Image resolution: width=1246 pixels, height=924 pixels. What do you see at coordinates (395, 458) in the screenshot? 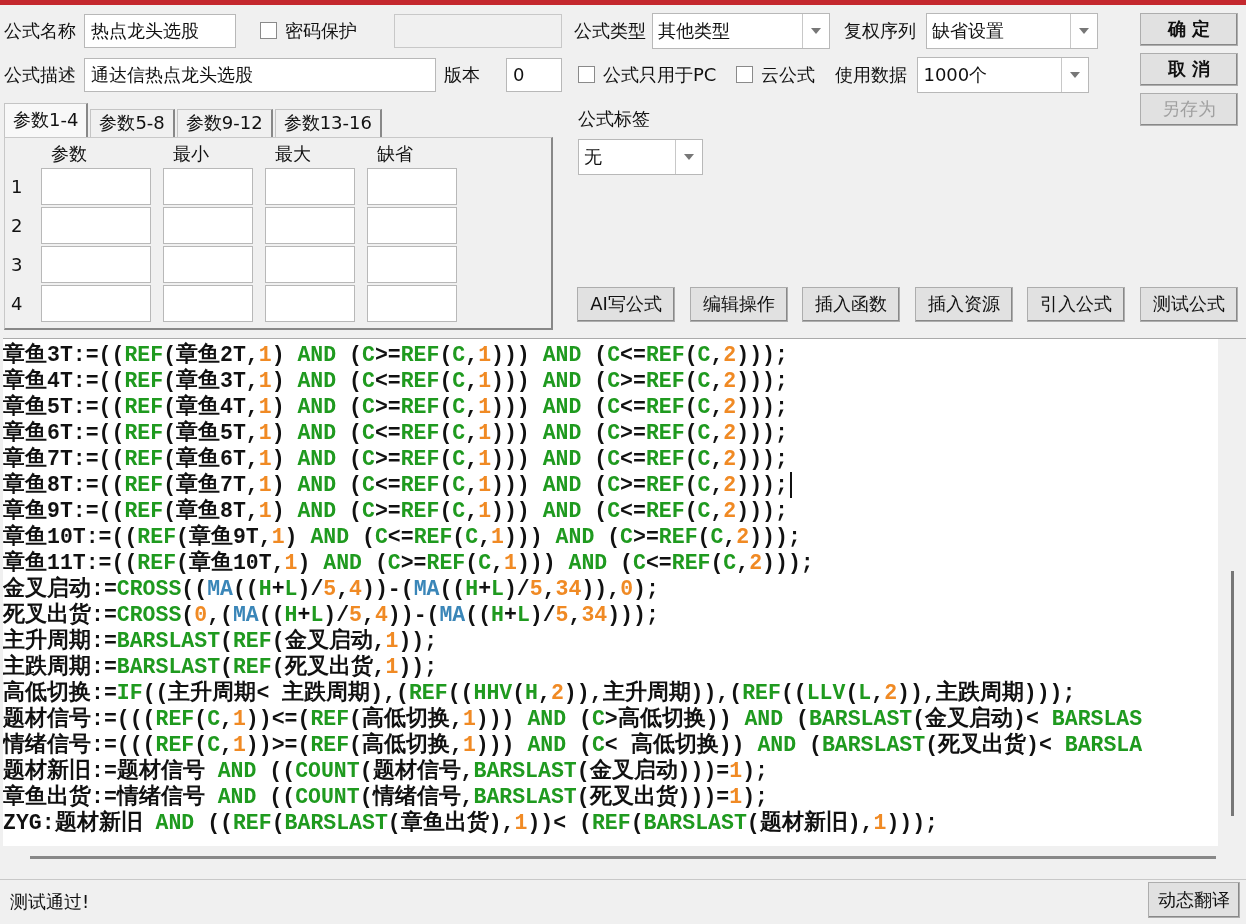
I see `code-line: 章鱼7T:=((REF(章鱼6T,1) AND (C>=REF(C,1))) AND (C<=REF(C,2)));` at bounding box center [395, 458].